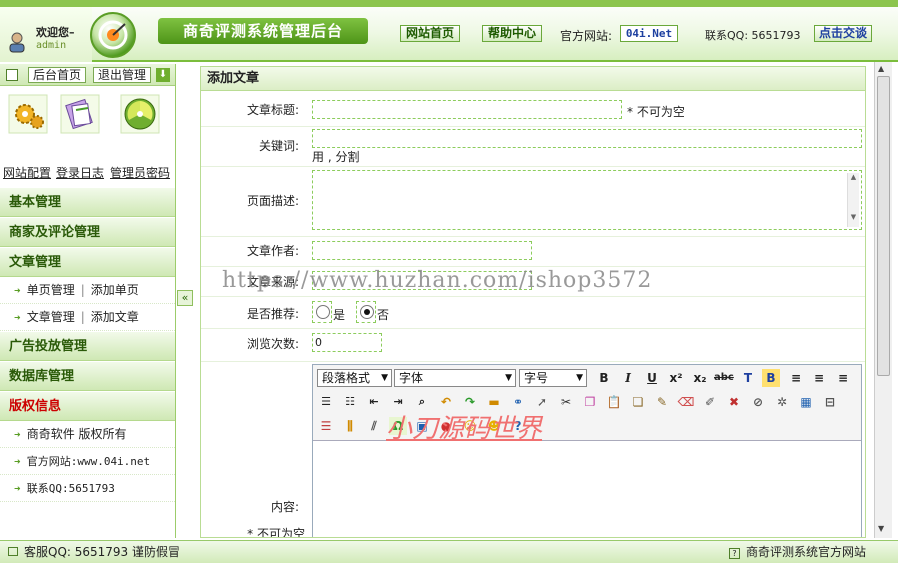 The width and height of the screenshot is (898, 563). I want to click on author-input, so click(422, 250).